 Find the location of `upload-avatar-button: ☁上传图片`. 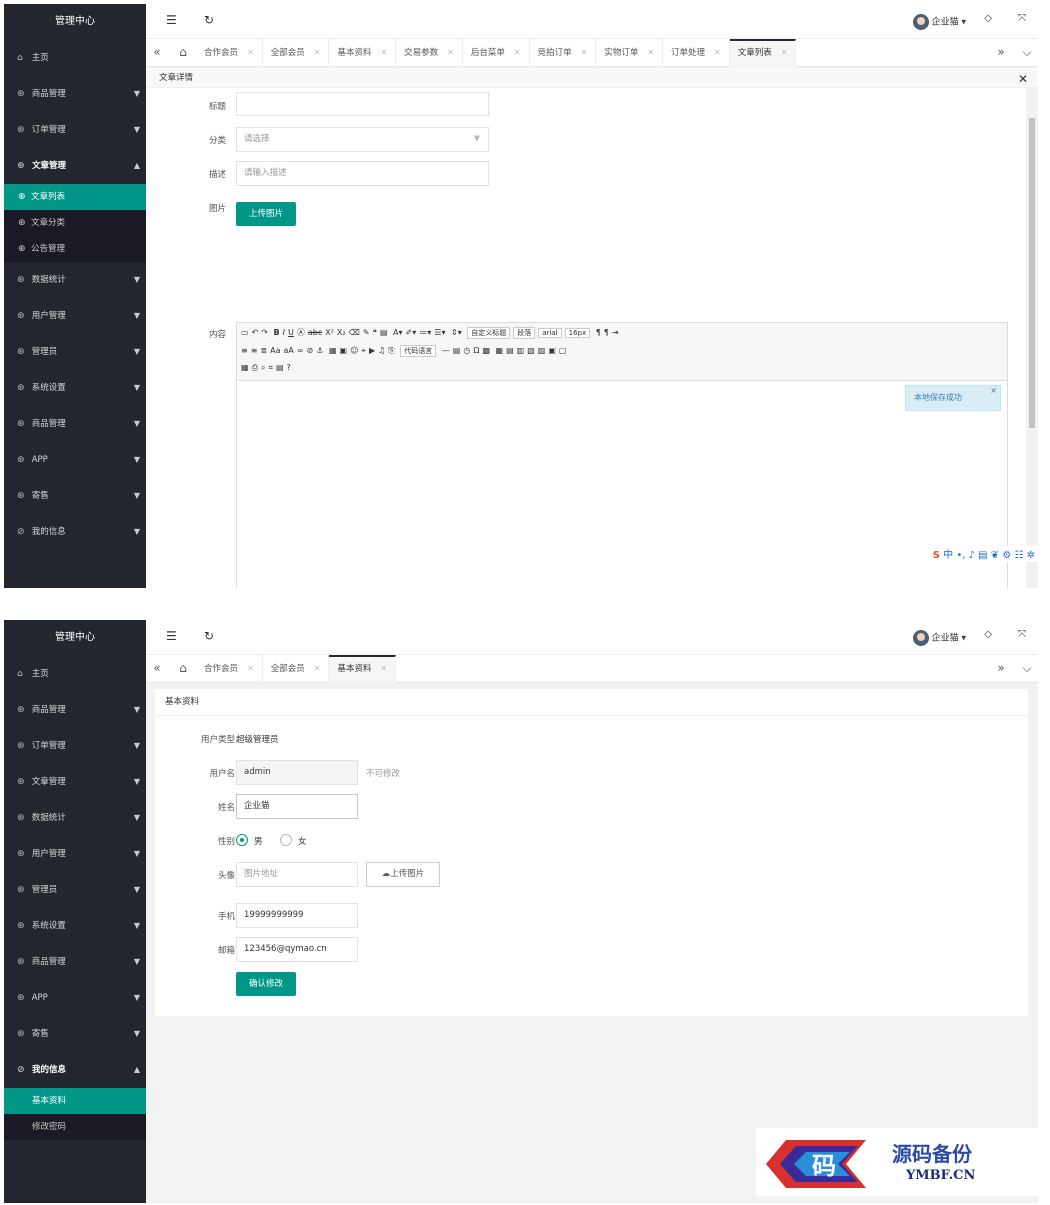

upload-avatar-button: ☁上传图片 is located at coordinates (403, 874).